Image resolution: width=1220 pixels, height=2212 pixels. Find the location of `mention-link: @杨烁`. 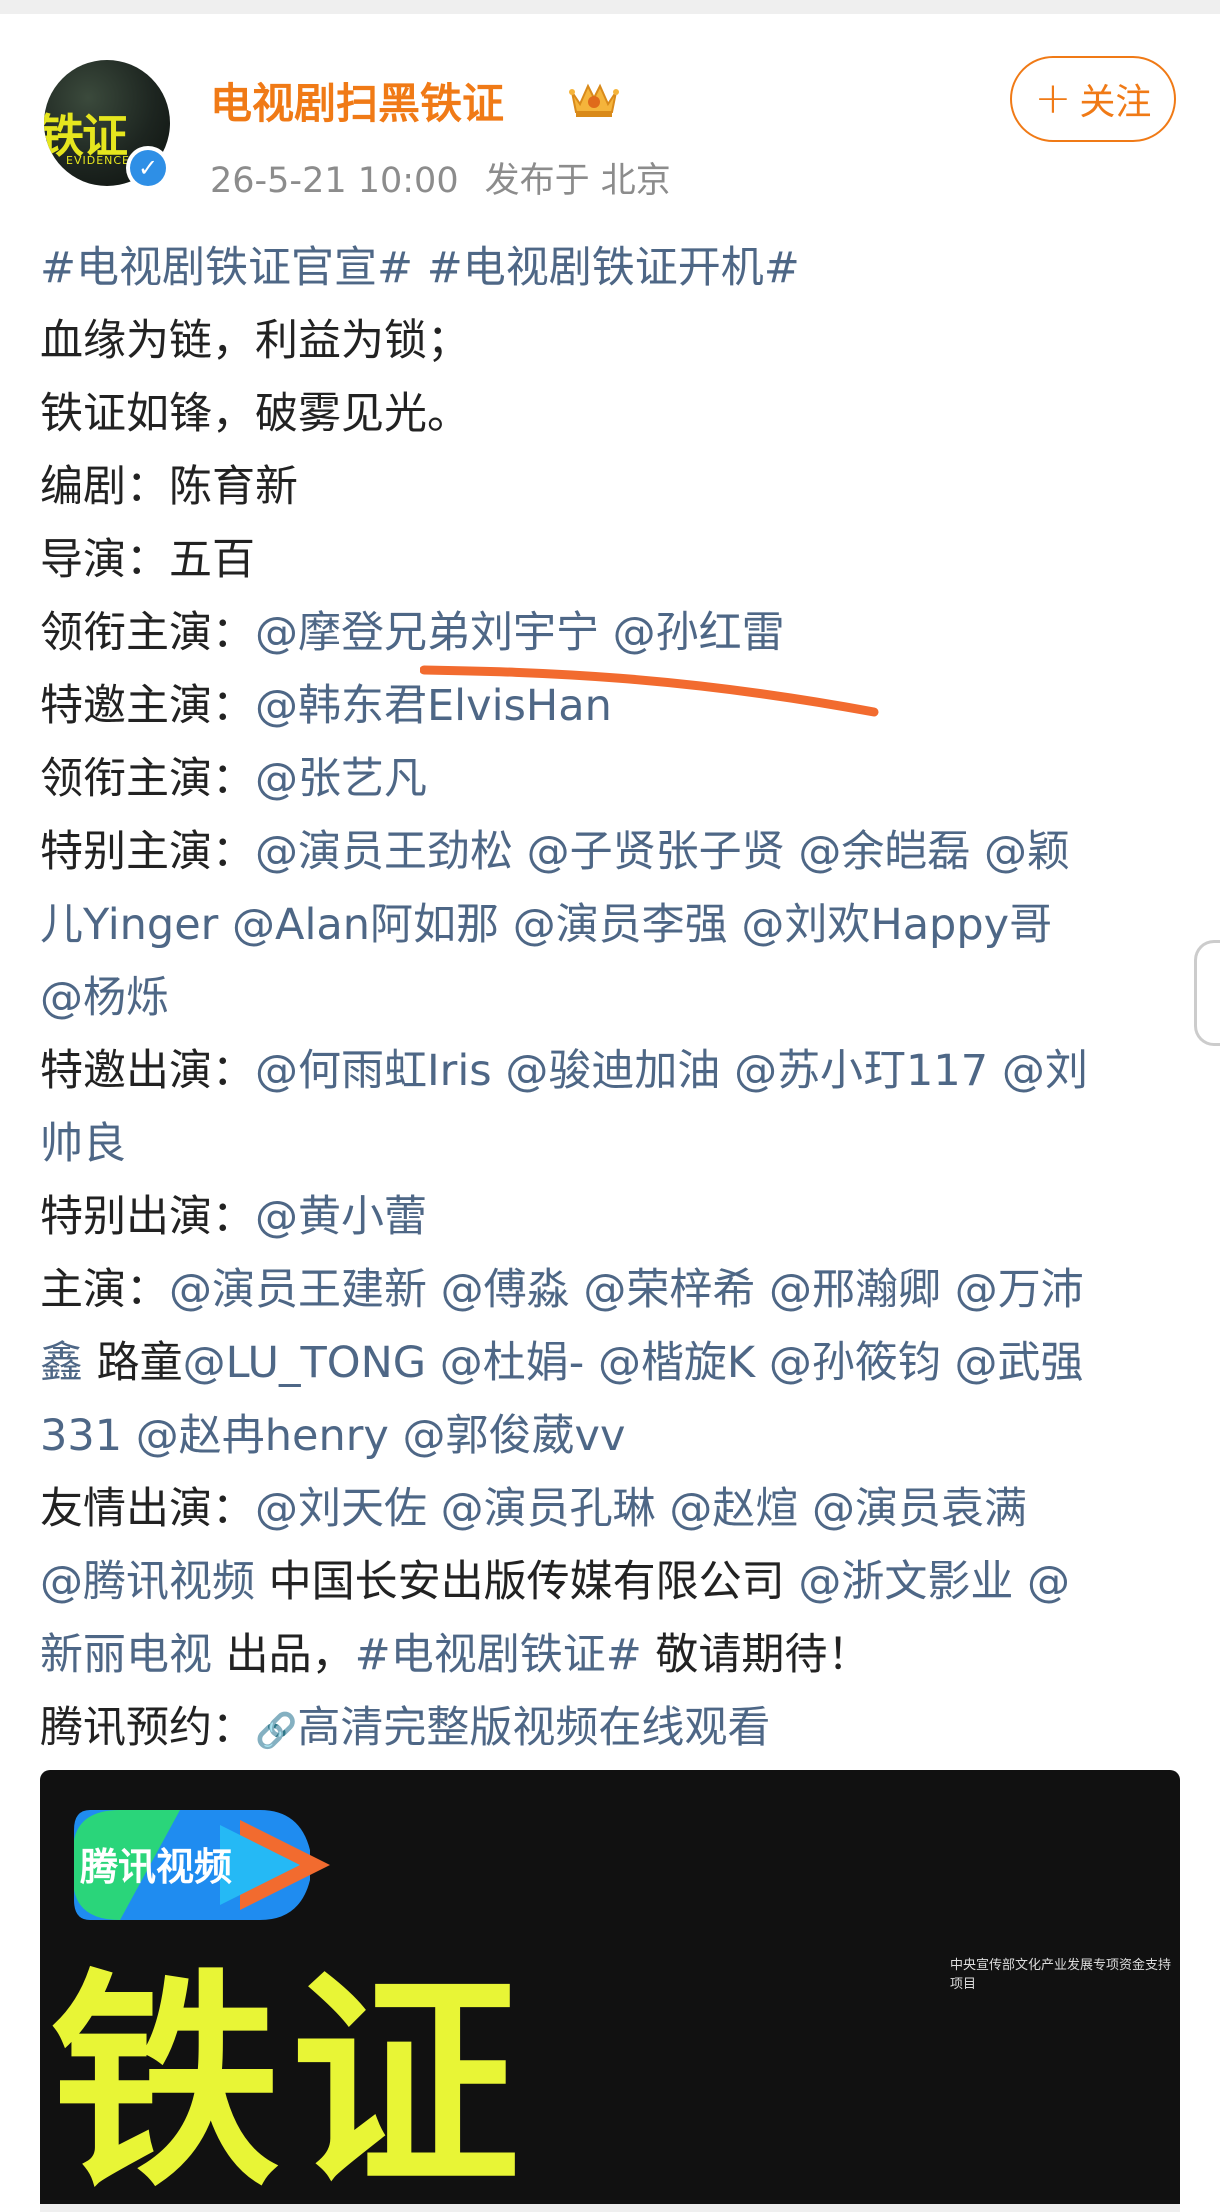

mention-link: @杨烁 is located at coordinates (104, 998).